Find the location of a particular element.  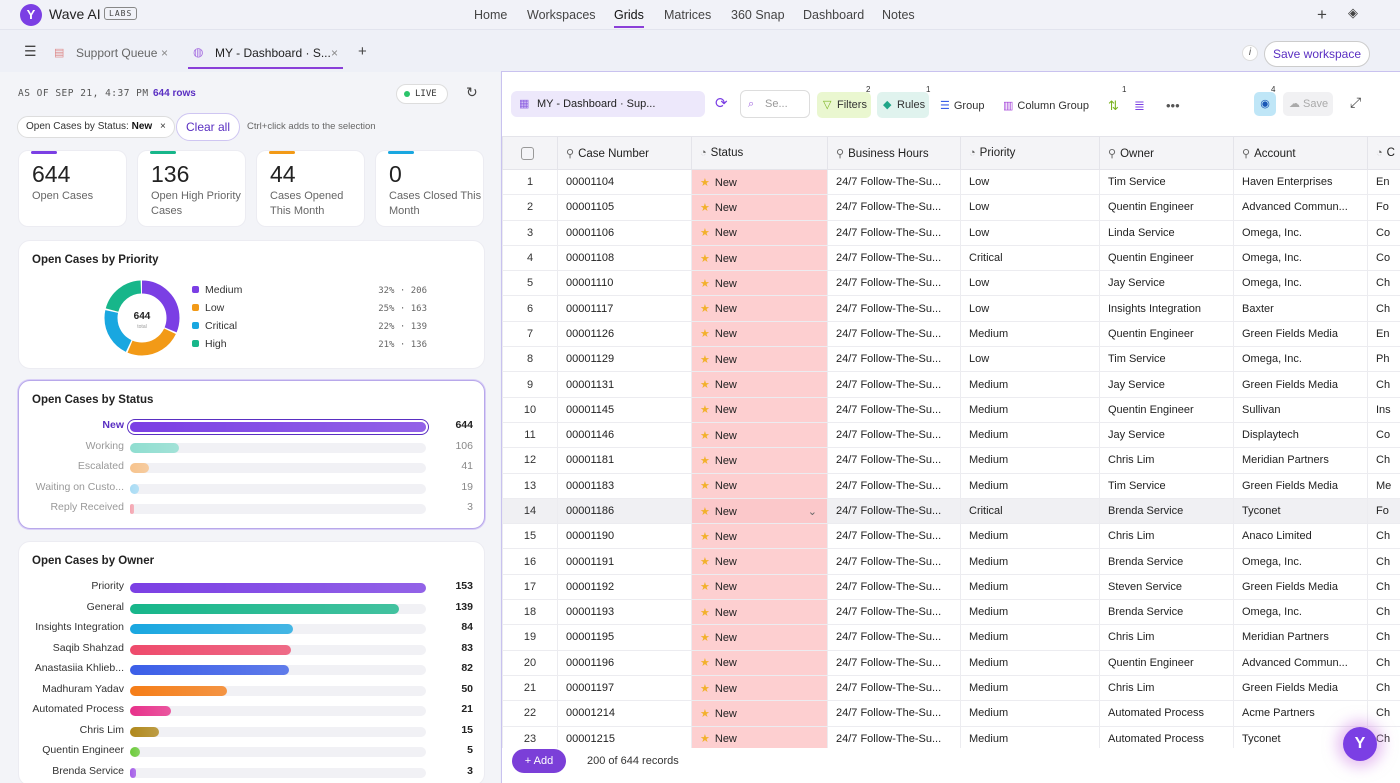

table-cell: 10 is located at coordinates (530, 409).